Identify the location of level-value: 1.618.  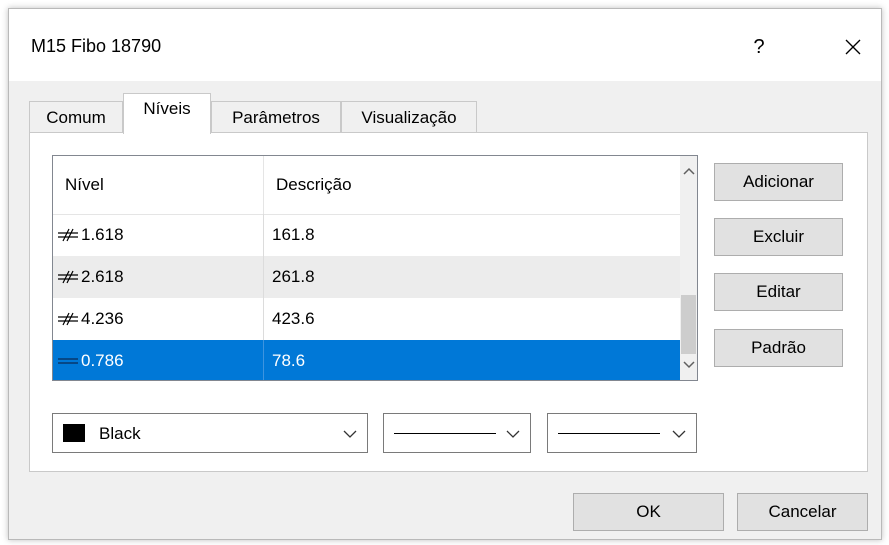
(102, 234).